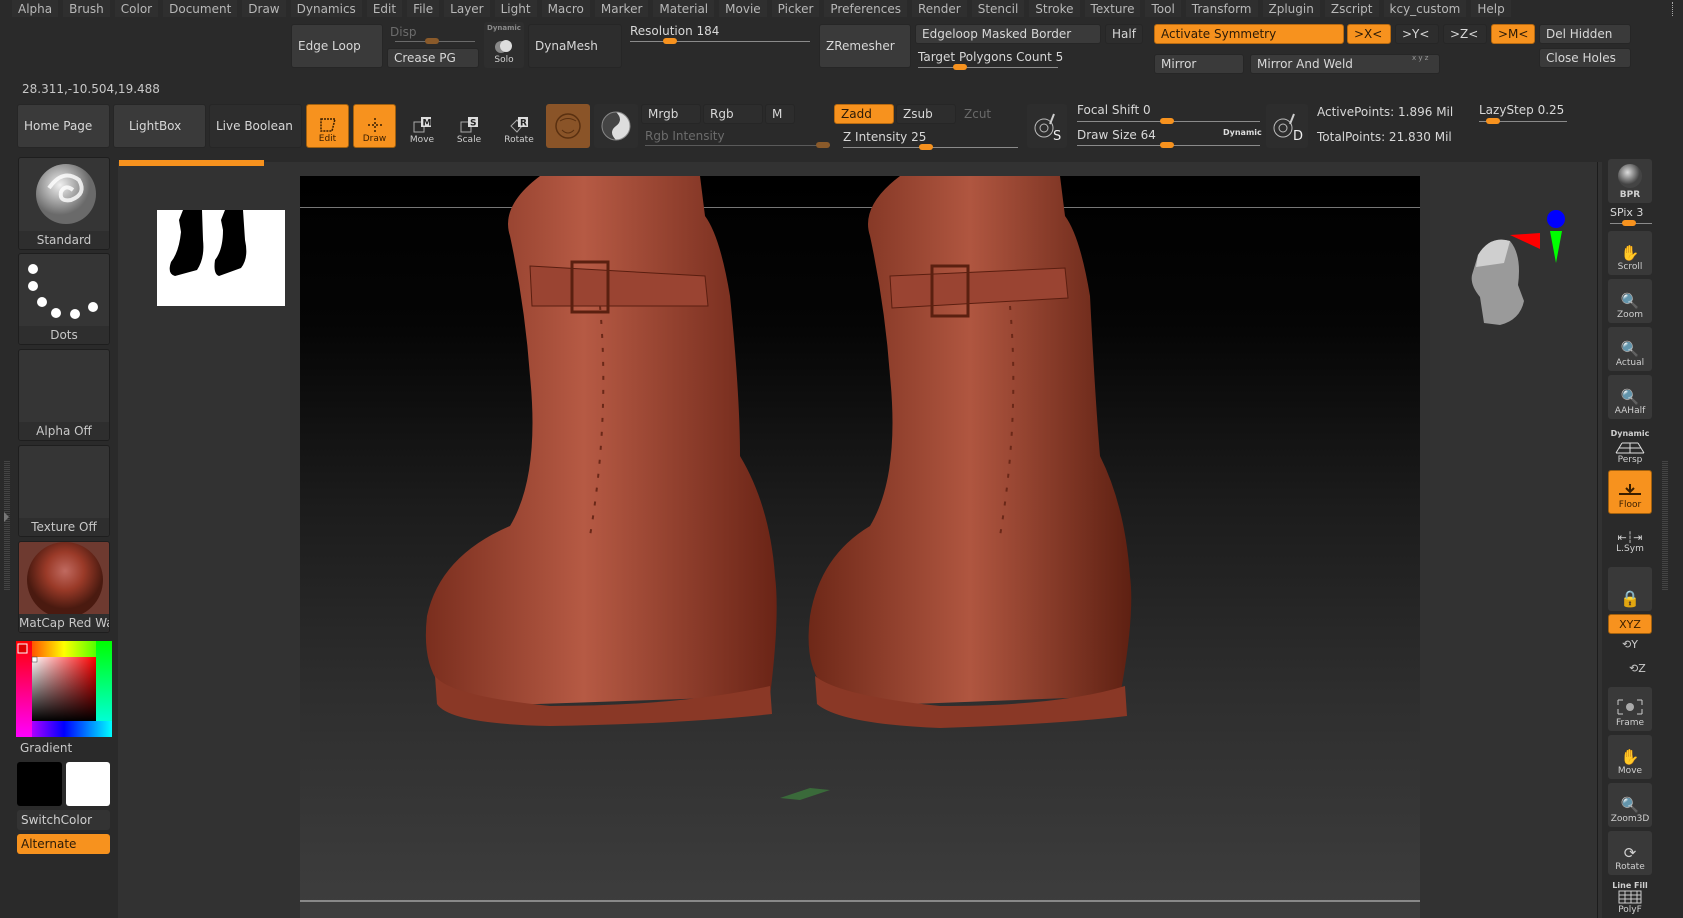 The width and height of the screenshot is (1683, 918). I want to click on menu-item-light: Light, so click(515, 8).